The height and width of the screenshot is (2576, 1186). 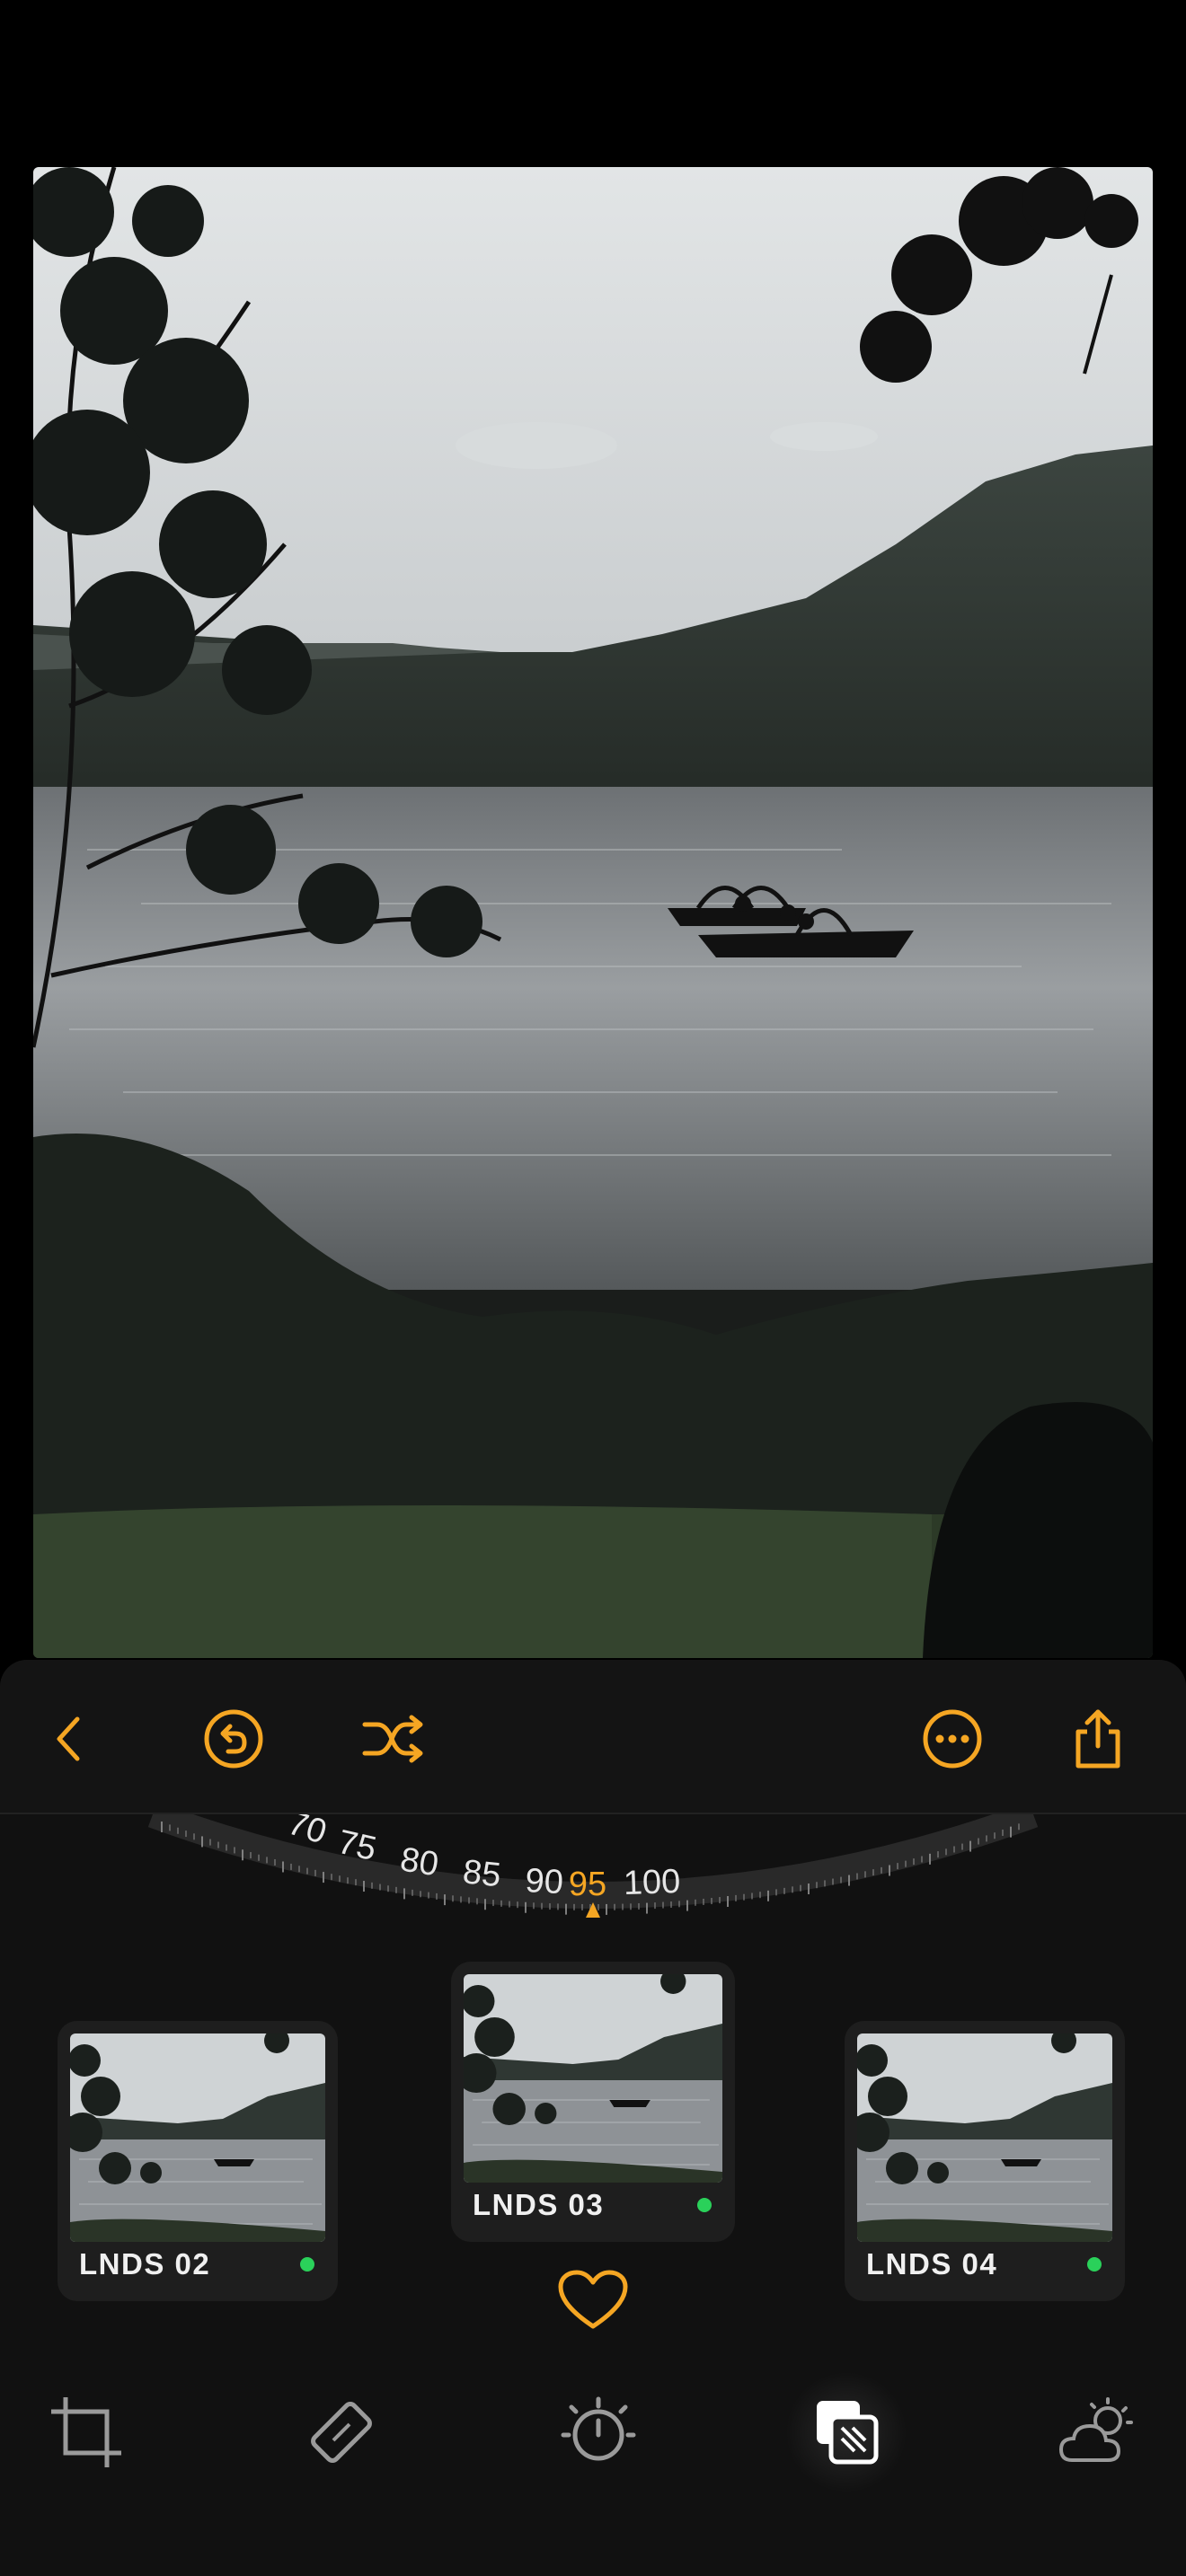 I want to click on chevron-left-icon, so click(x=68, y=1738).